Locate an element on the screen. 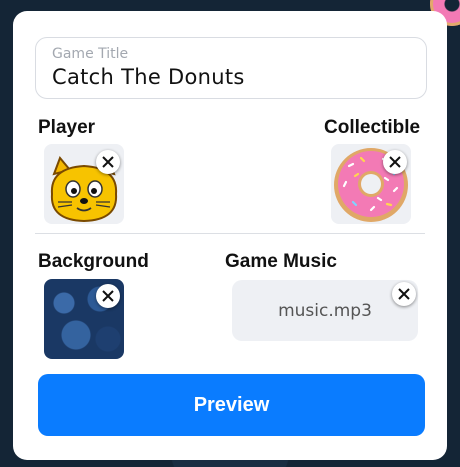 The width and height of the screenshot is (460, 467). music-file-box: music.mp3 is located at coordinates (325, 310).